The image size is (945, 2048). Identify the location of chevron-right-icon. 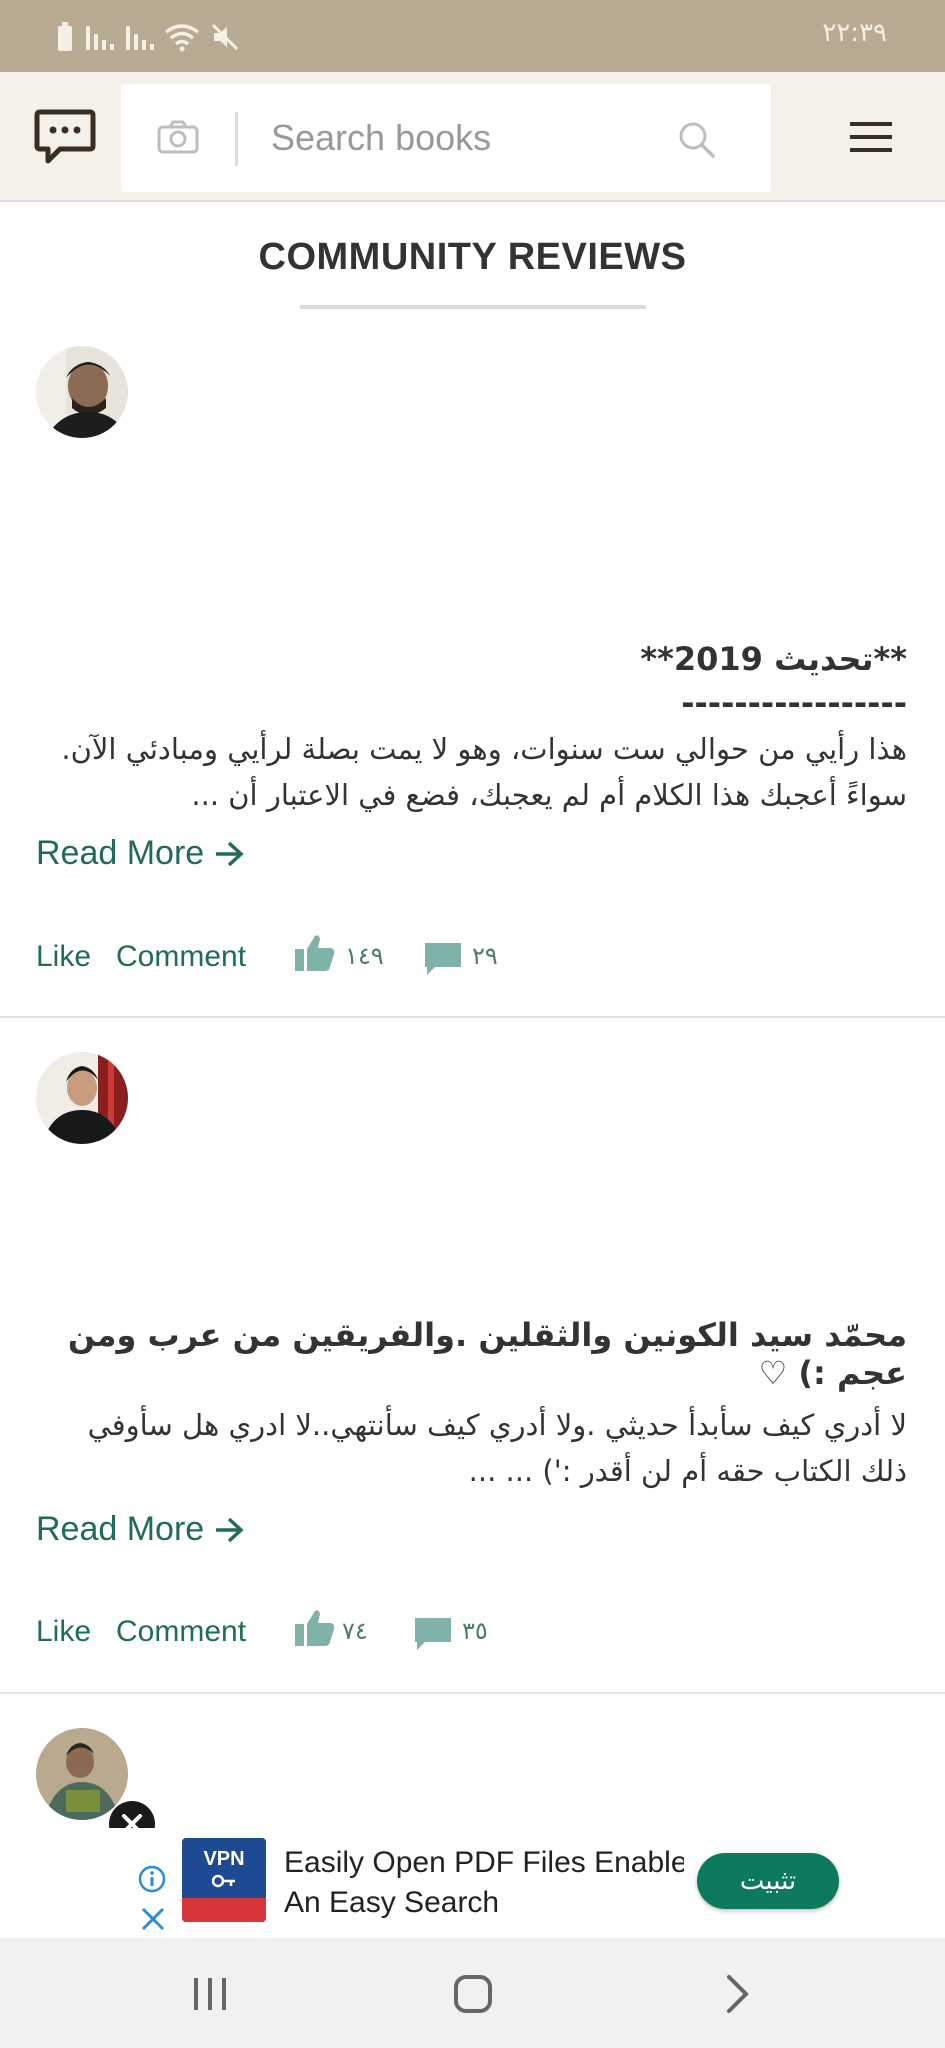
(738, 1994).